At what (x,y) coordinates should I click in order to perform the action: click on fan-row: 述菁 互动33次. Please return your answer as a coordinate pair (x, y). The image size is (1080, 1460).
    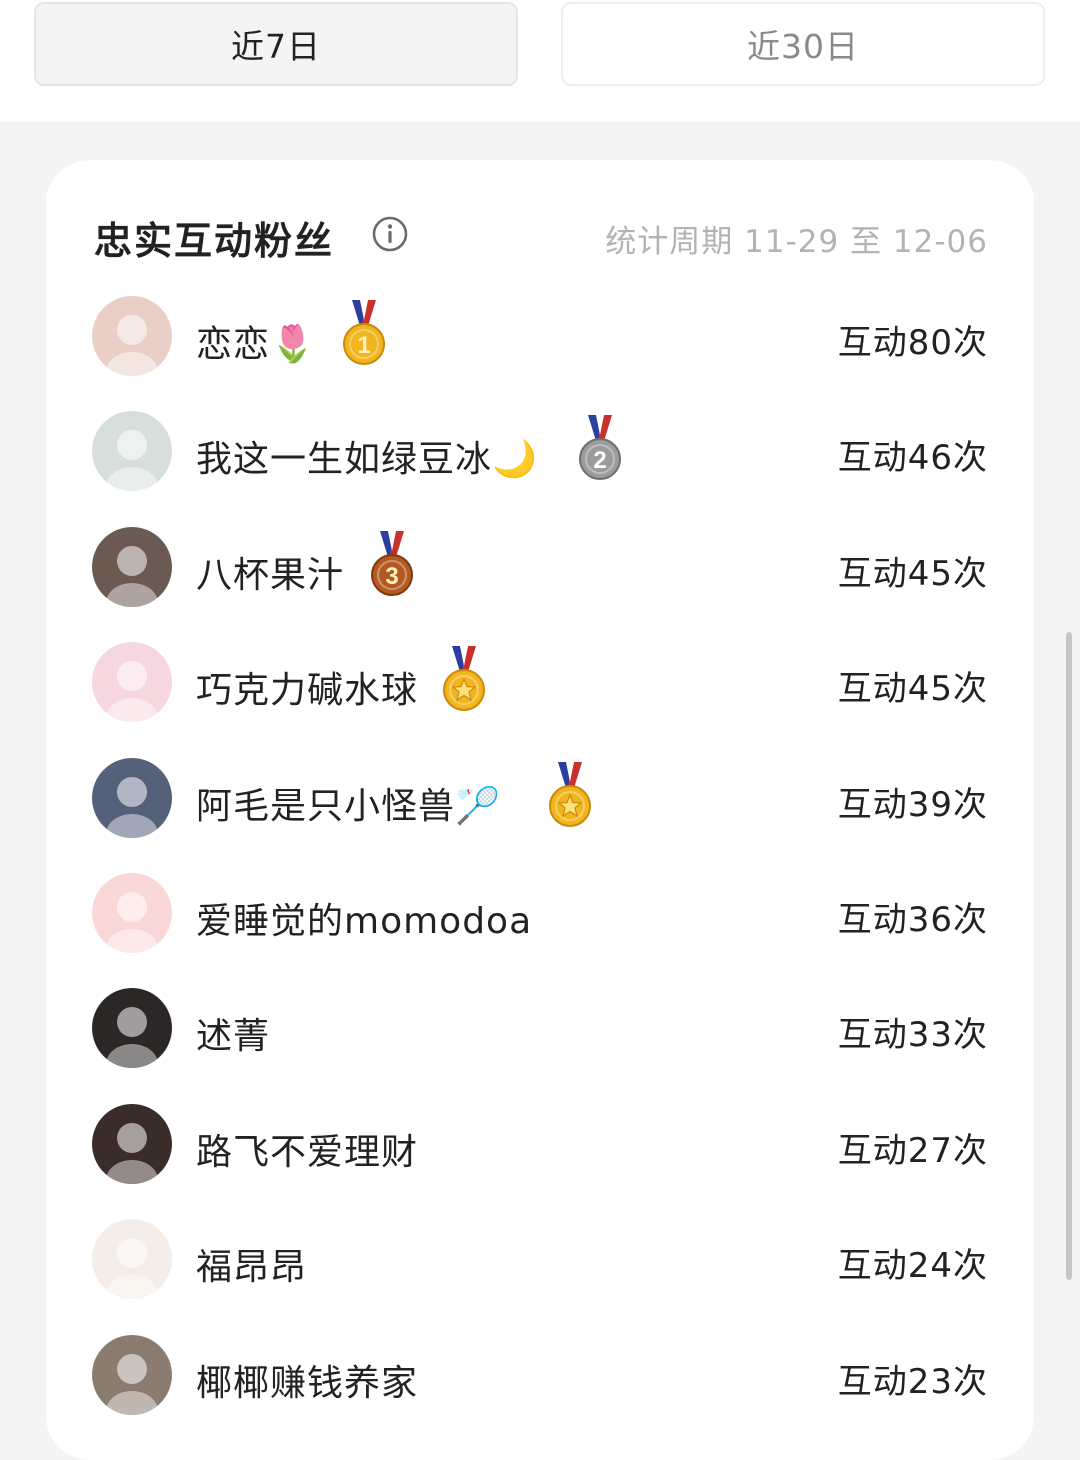
    Looking at the image, I should click on (540, 1027).